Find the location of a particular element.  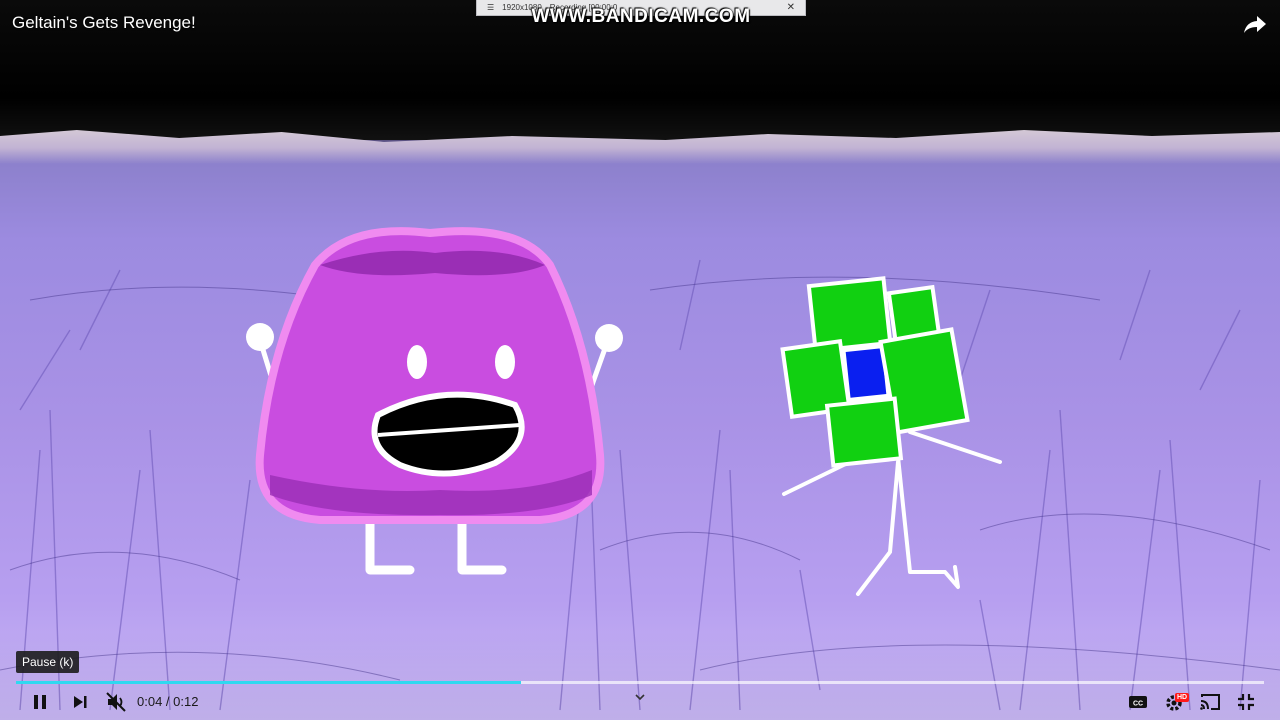

video-title: Geltain's Gets Revenge! is located at coordinates (104, 23).